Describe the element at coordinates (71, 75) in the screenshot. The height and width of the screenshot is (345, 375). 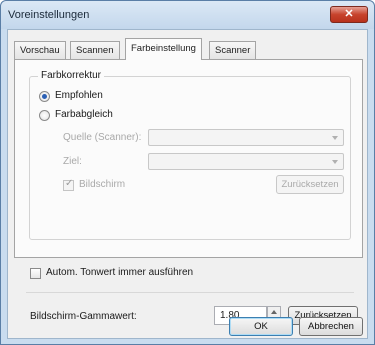
I see `group-title: Farbkorrektur` at that location.